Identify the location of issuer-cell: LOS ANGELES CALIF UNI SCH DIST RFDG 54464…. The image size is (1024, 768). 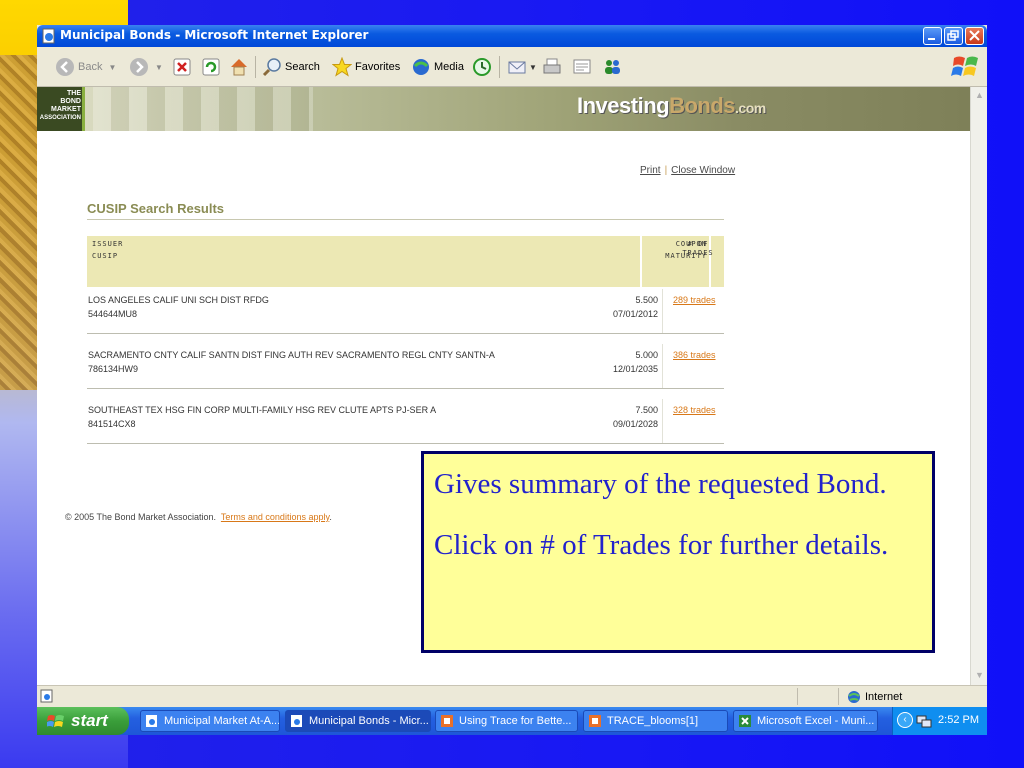
(178, 307).